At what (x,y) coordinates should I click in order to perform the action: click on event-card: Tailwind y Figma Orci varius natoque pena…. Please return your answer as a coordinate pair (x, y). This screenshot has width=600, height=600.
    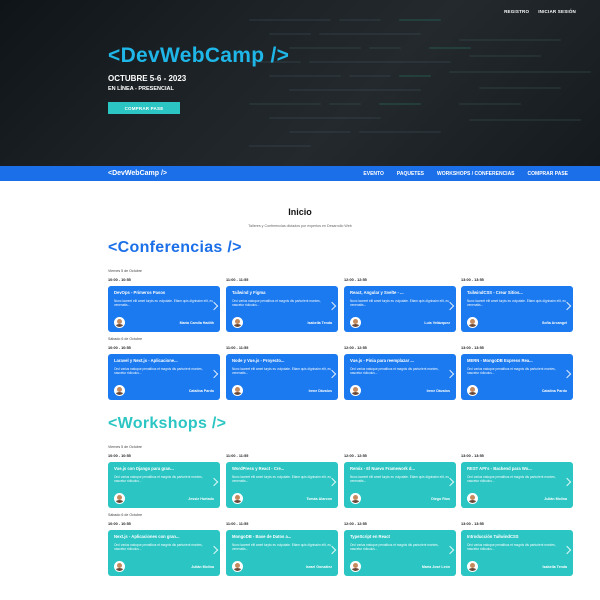
    Looking at the image, I should click on (282, 309).